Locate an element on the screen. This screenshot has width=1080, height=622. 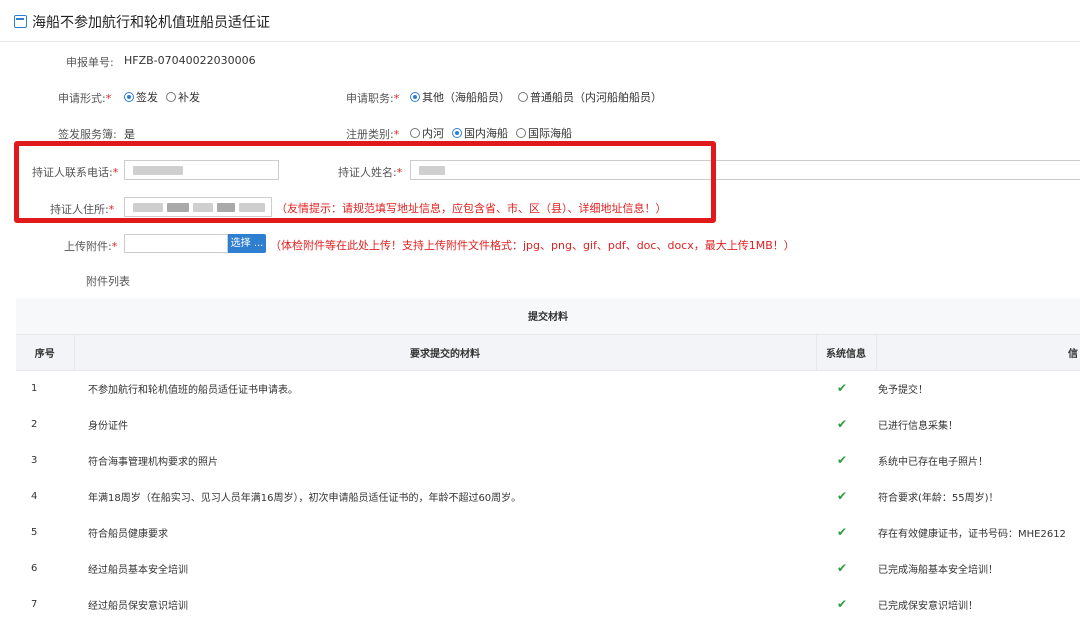
register-type-option-international-sea: 国际海船 is located at coordinates (544, 133).